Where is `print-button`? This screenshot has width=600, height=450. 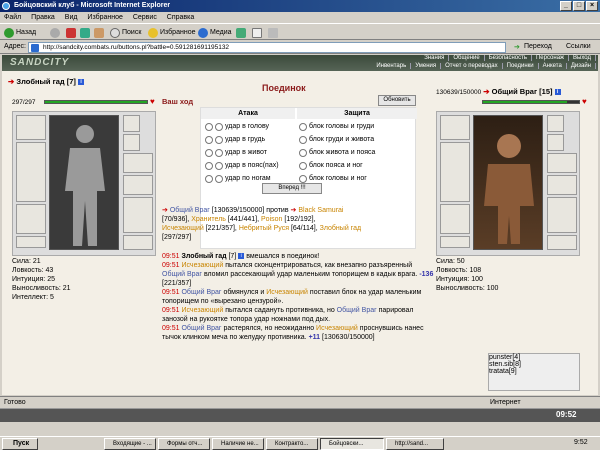
print-button is located at coordinates (273, 32).